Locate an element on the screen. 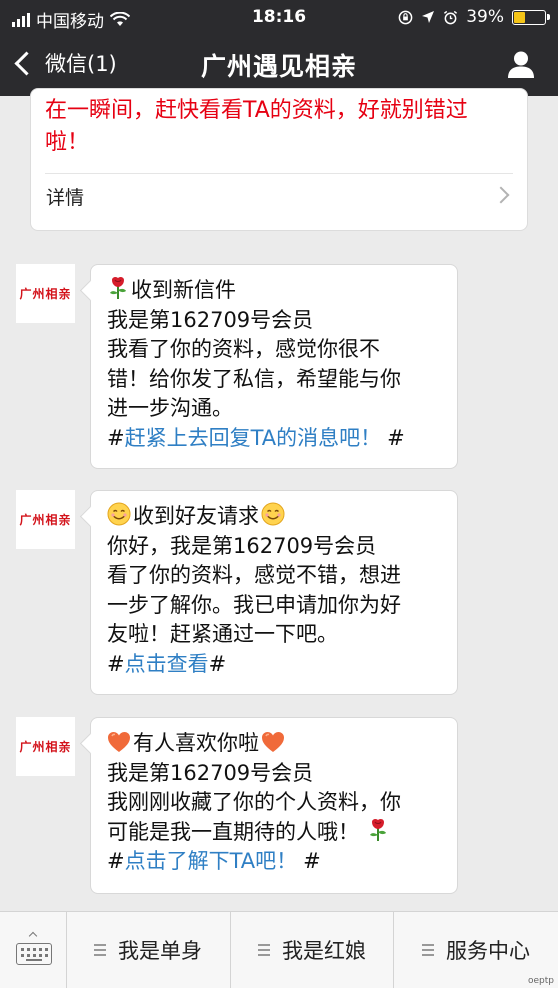 This screenshot has height=988, width=558. menu-label: 我是单身 is located at coordinates (160, 951).